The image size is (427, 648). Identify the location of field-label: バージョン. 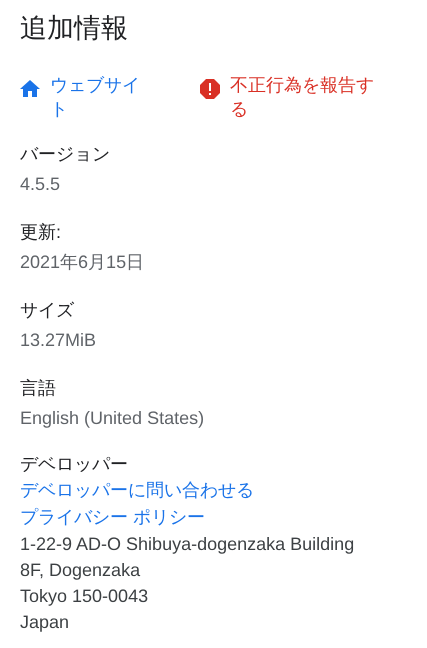
(65, 154).